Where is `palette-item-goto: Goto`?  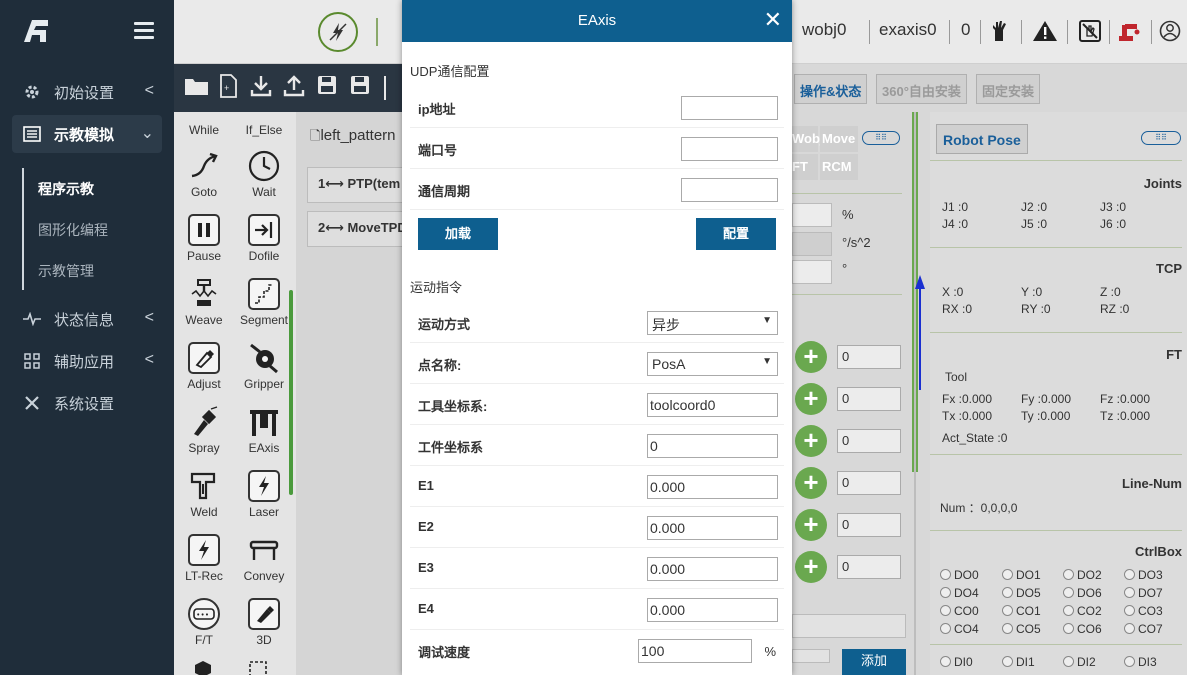
palette-item-goto: Goto is located at coordinates (204, 174).